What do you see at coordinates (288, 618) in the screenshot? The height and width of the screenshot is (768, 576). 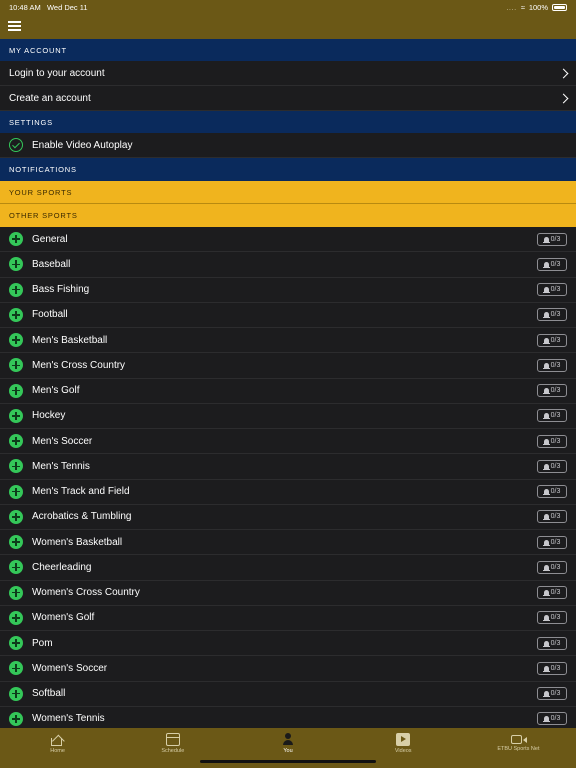 I see `sport-row: Women's Golf 0/3` at bounding box center [288, 618].